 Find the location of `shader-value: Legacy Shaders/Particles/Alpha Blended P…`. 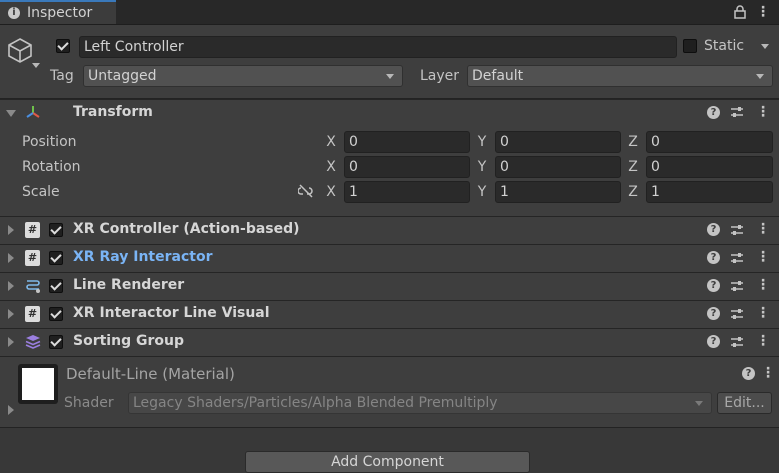

shader-value: Legacy Shaders/Particles/Alpha Blended P… is located at coordinates (315, 403).